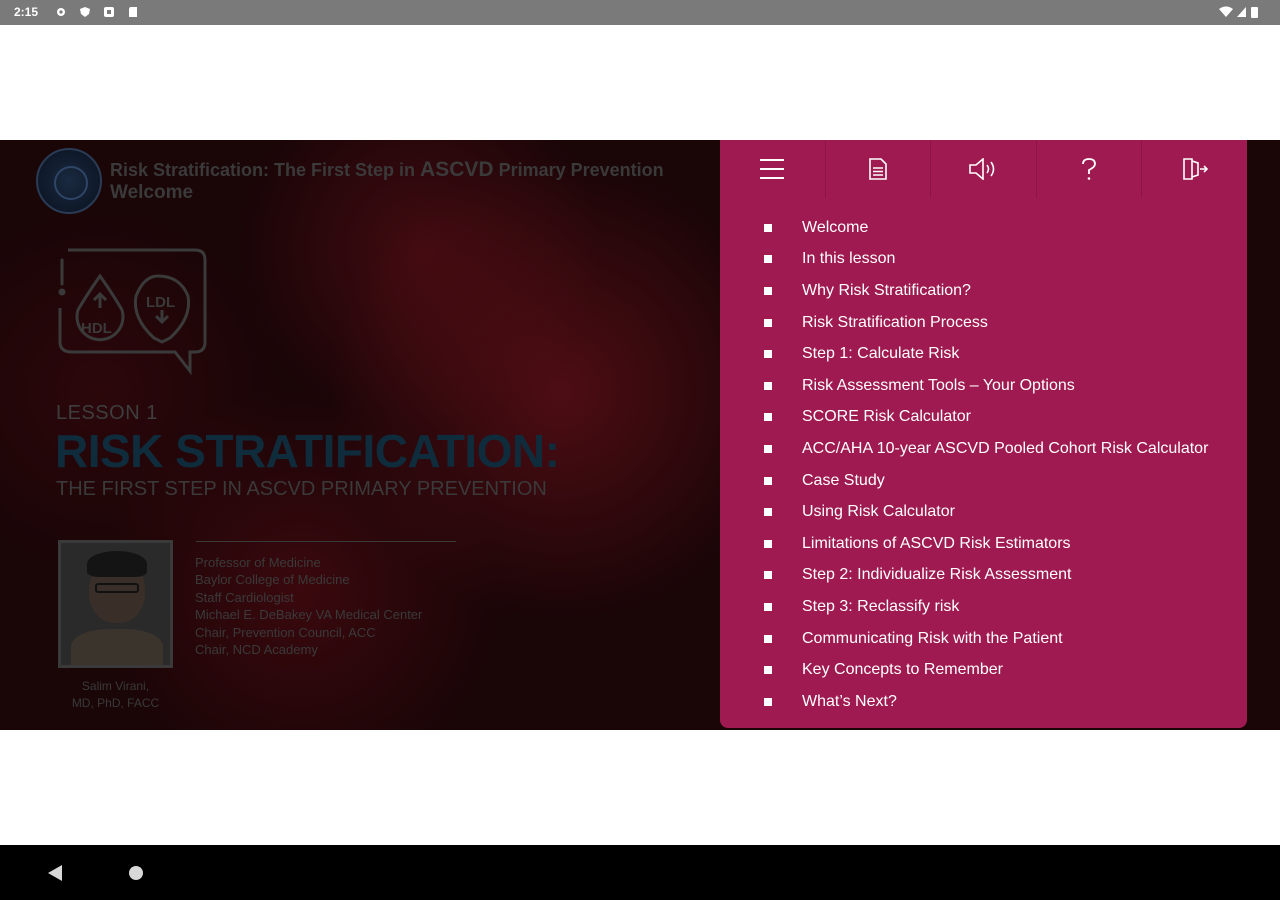 Image resolution: width=1280 pixels, height=900 pixels. What do you see at coordinates (983, 386) in the screenshot?
I see `menu-item-risk-assessment-tools: Risk Assessment Tools – Your Options` at bounding box center [983, 386].